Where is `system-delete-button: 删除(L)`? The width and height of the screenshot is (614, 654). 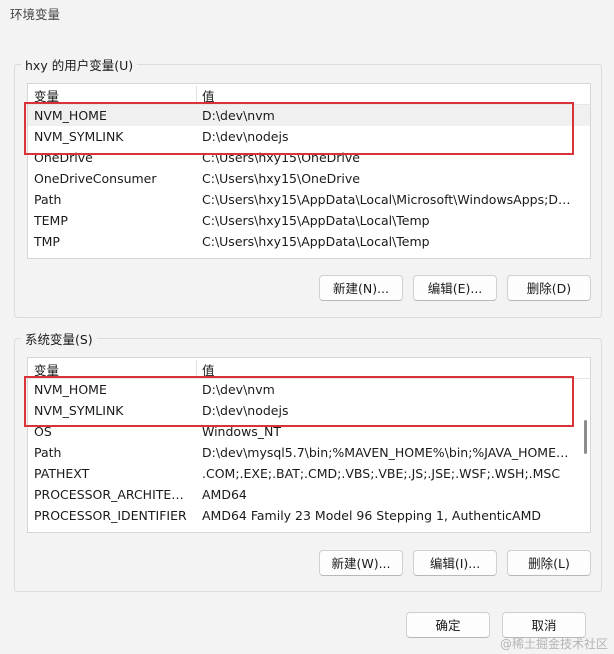 system-delete-button: 删除(L) is located at coordinates (549, 563).